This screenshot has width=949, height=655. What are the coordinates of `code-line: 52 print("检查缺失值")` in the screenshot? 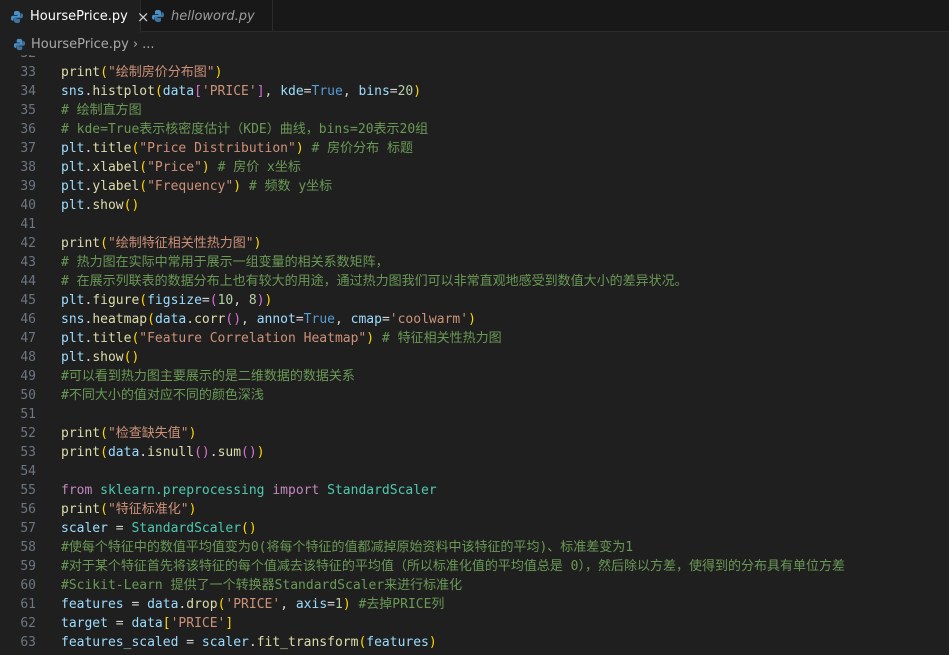 It's located at (474, 433).